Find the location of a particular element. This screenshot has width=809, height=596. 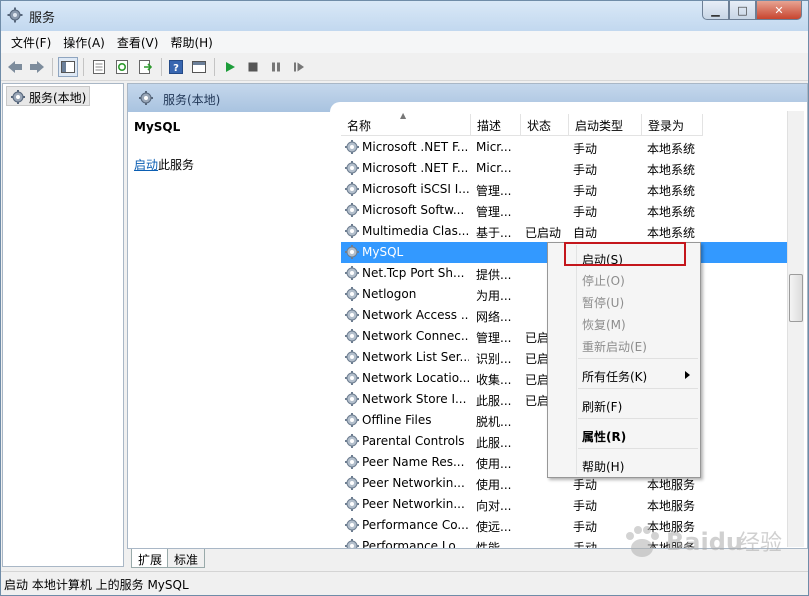

column-header-description: 描述 is located at coordinates (496, 125).